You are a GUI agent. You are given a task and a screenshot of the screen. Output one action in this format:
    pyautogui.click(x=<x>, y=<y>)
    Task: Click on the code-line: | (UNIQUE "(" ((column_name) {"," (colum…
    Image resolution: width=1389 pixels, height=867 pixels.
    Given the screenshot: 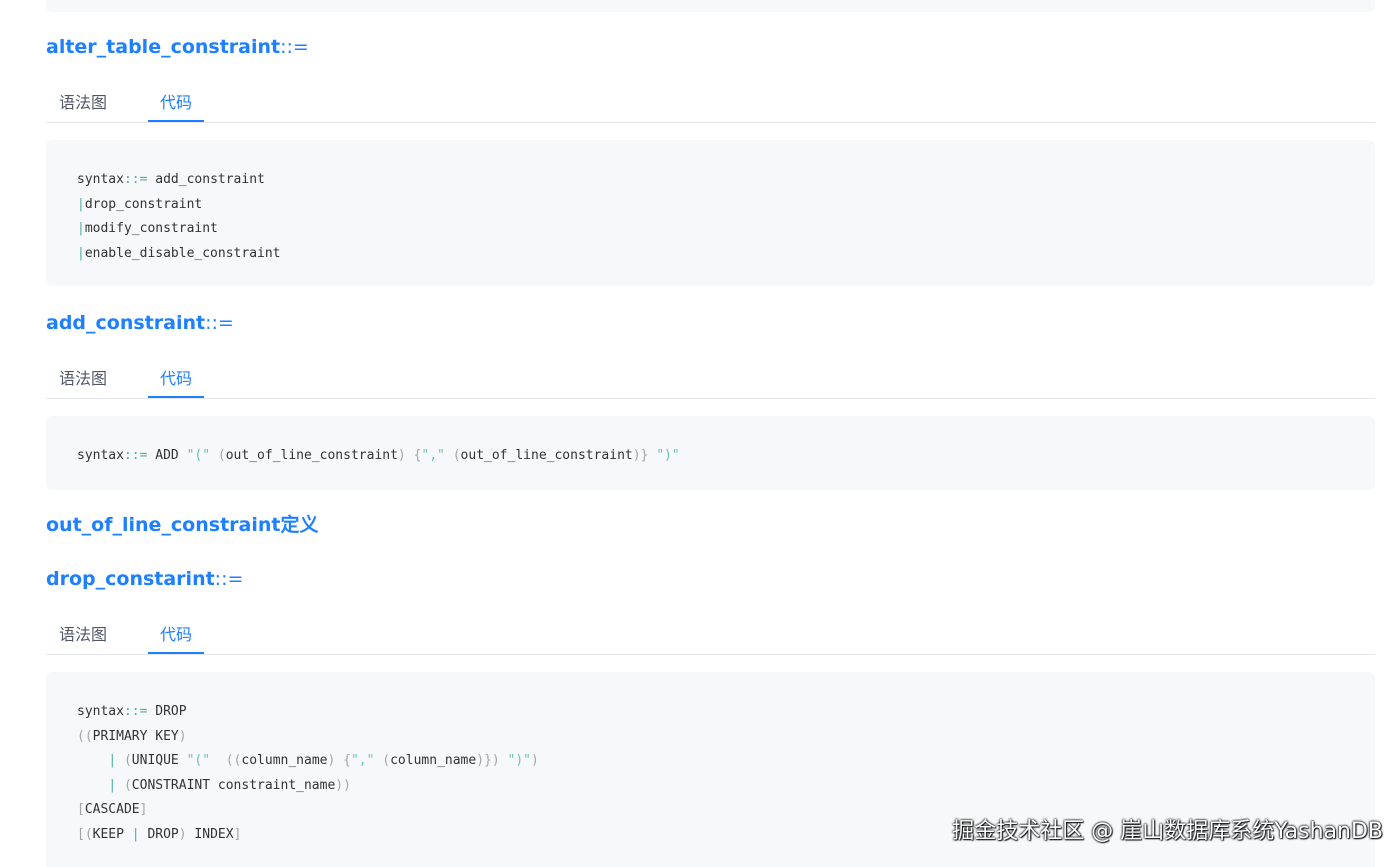 What is the action you would take?
    pyautogui.click(x=323, y=761)
    